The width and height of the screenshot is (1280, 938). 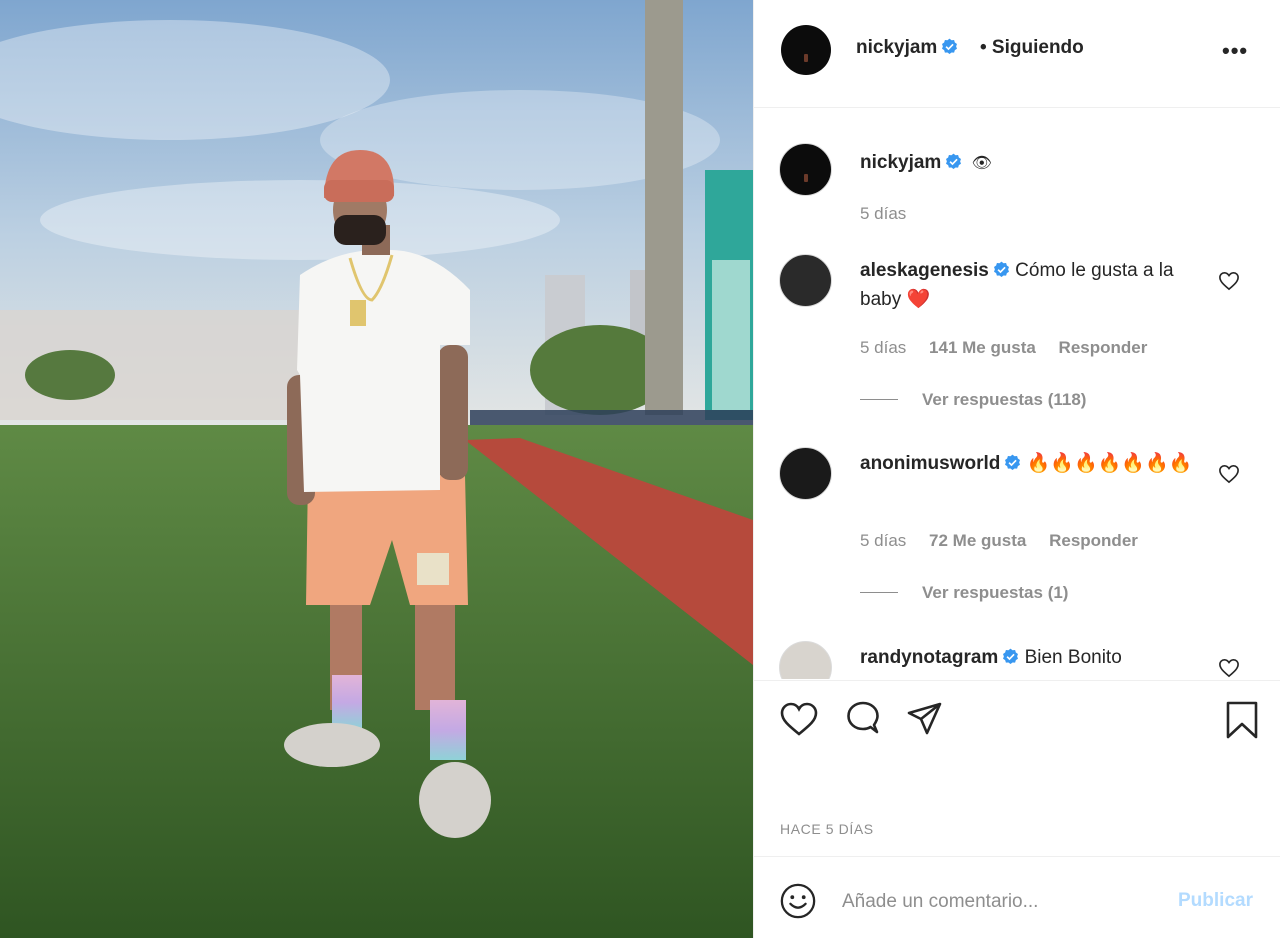 What do you see at coordinates (1235, 51) in the screenshot?
I see `more-options-icon: •••` at bounding box center [1235, 51].